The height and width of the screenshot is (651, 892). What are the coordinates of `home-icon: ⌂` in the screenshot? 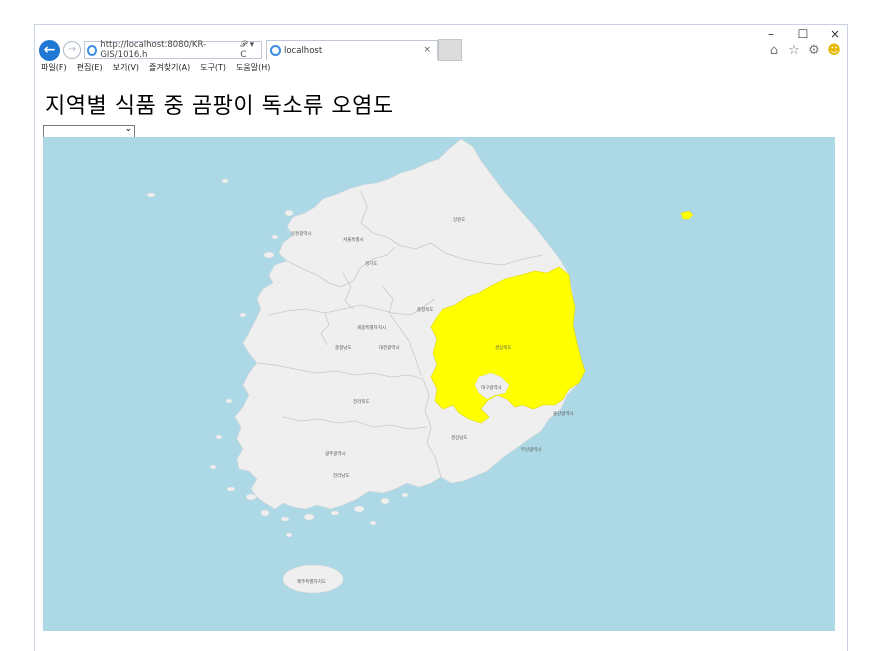 It's located at (774, 50).